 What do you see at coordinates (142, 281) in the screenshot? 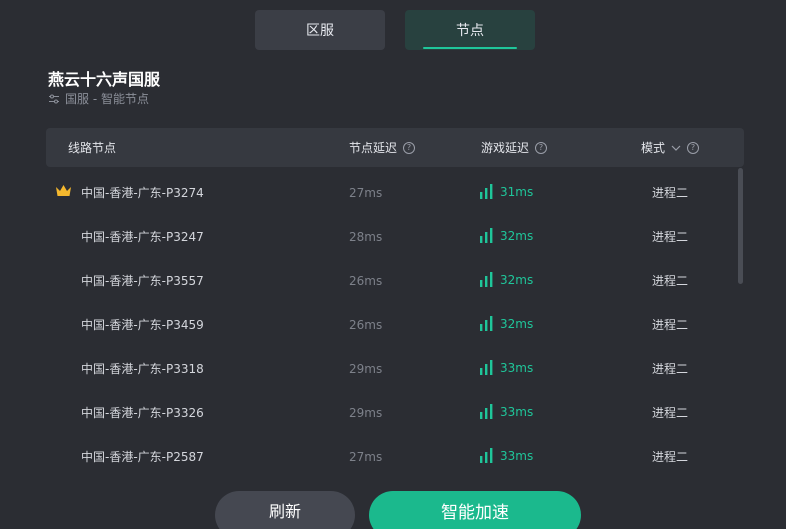
I see `node-name: 中国-香港-广东-P3557` at bounding box center [142, 281].